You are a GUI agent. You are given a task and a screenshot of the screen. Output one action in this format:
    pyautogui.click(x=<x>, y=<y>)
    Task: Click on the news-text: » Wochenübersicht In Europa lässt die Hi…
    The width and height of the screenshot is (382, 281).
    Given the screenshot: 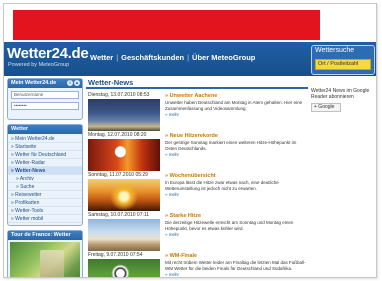 What is the action you would take?
    pyautogui.click(x=235, y=184)
    